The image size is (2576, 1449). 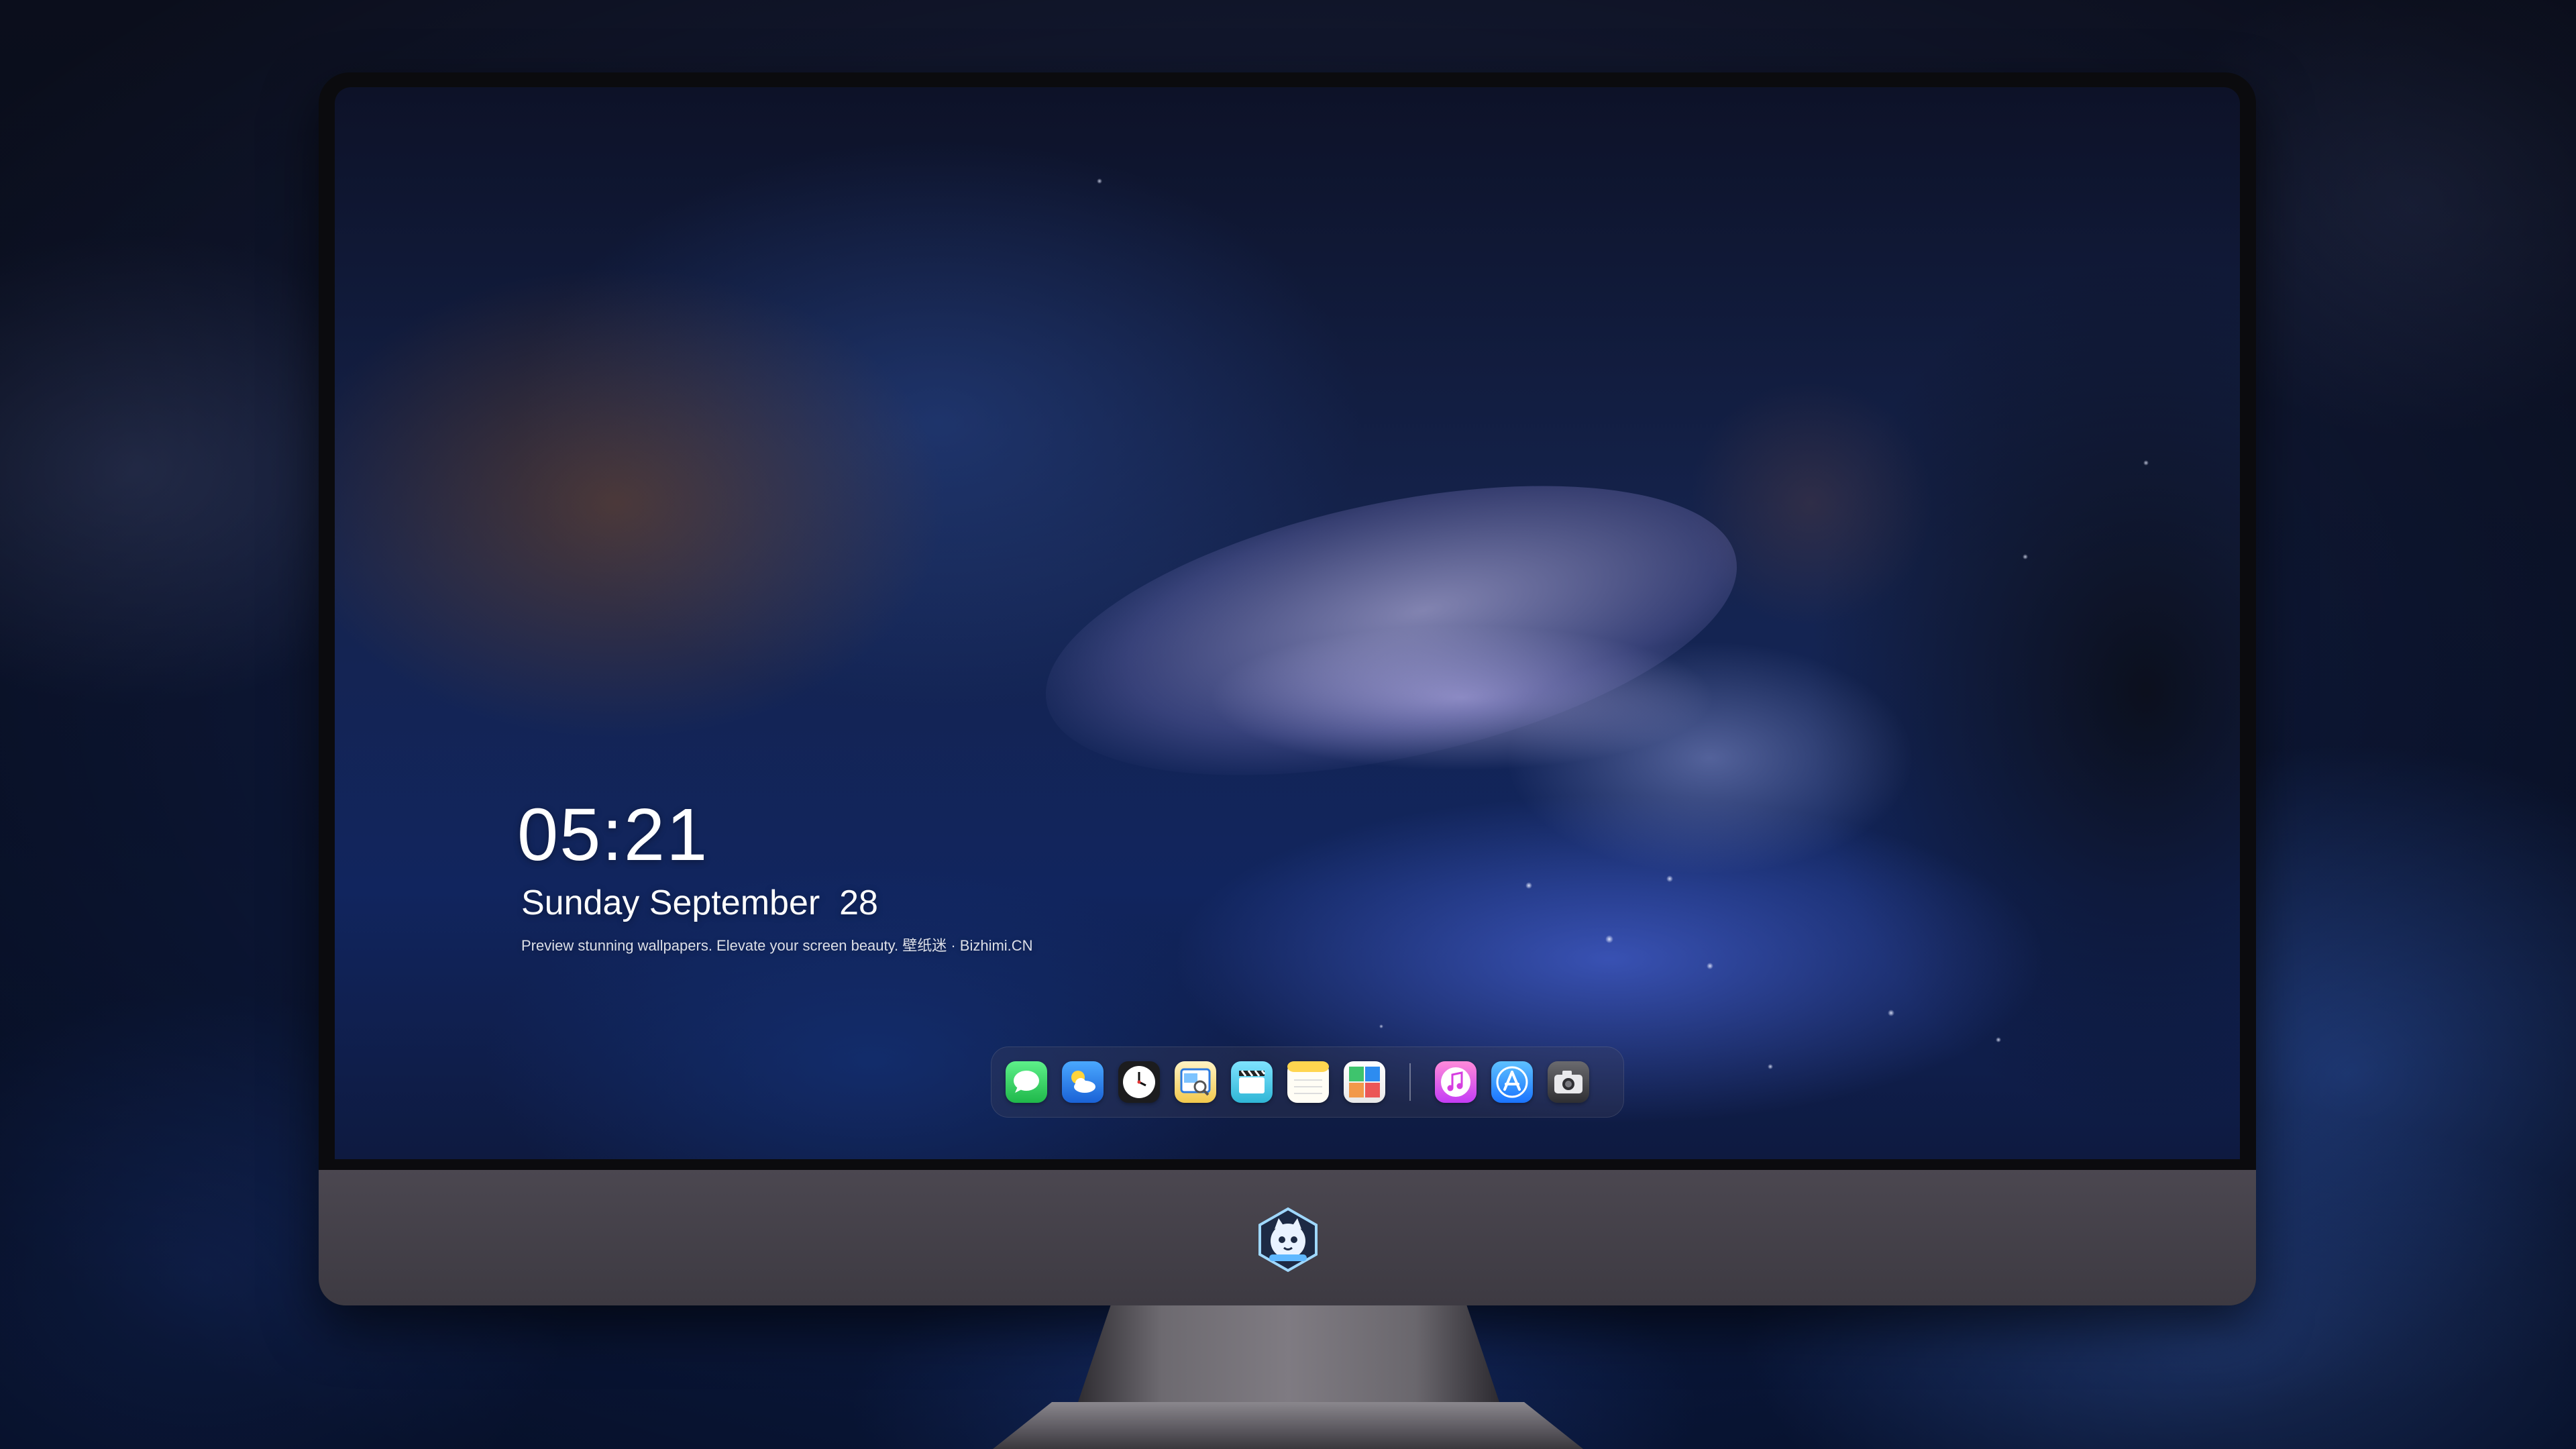 I want to click on monitor-stand, so click(x=1289, y=1355).